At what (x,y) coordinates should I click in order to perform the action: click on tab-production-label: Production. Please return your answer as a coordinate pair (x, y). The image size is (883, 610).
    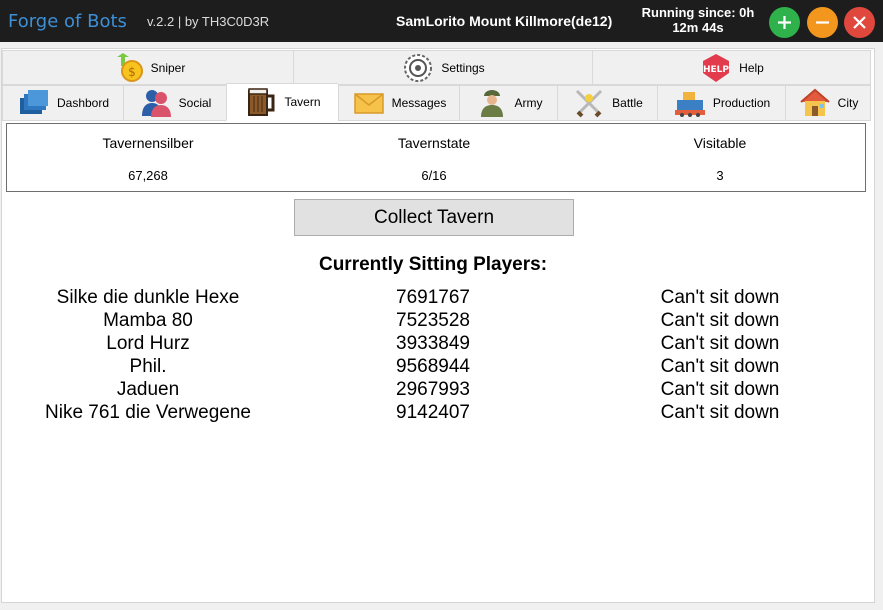
    Looking at the image, I should click on (741, 103).